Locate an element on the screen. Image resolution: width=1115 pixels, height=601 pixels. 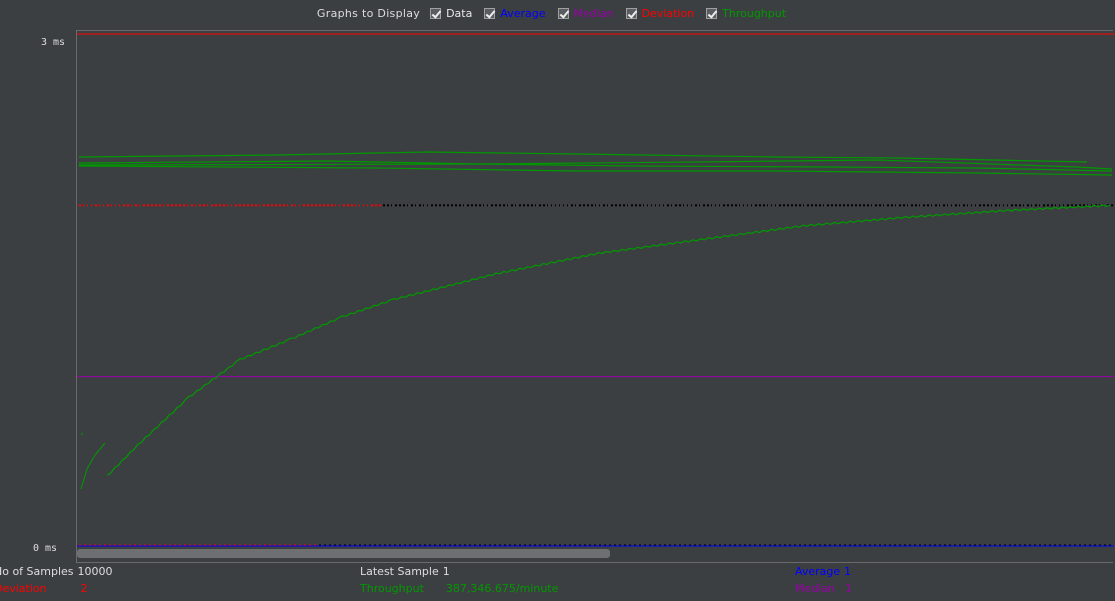
latest-sample-stat: Latest Sample 1 is located at coordinates (405, 571).